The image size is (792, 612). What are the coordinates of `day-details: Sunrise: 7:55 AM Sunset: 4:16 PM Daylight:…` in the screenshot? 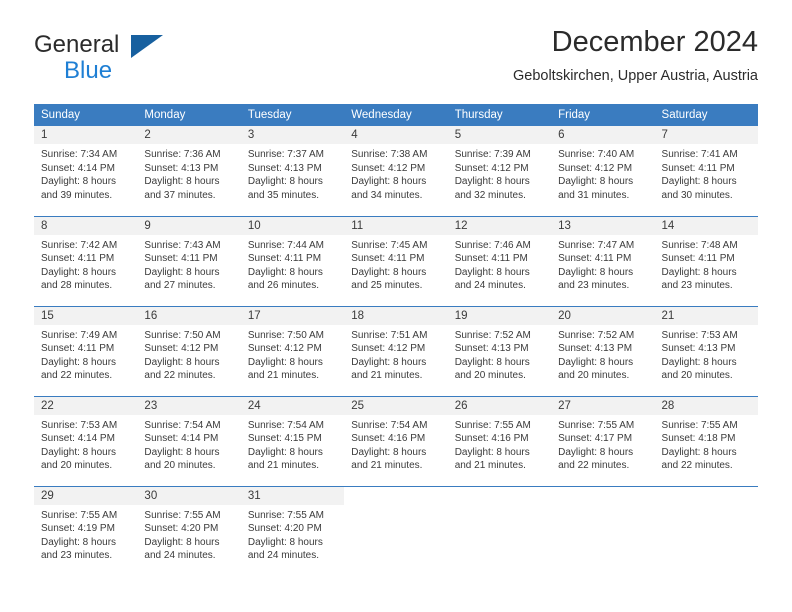 It's located at (499, 444).